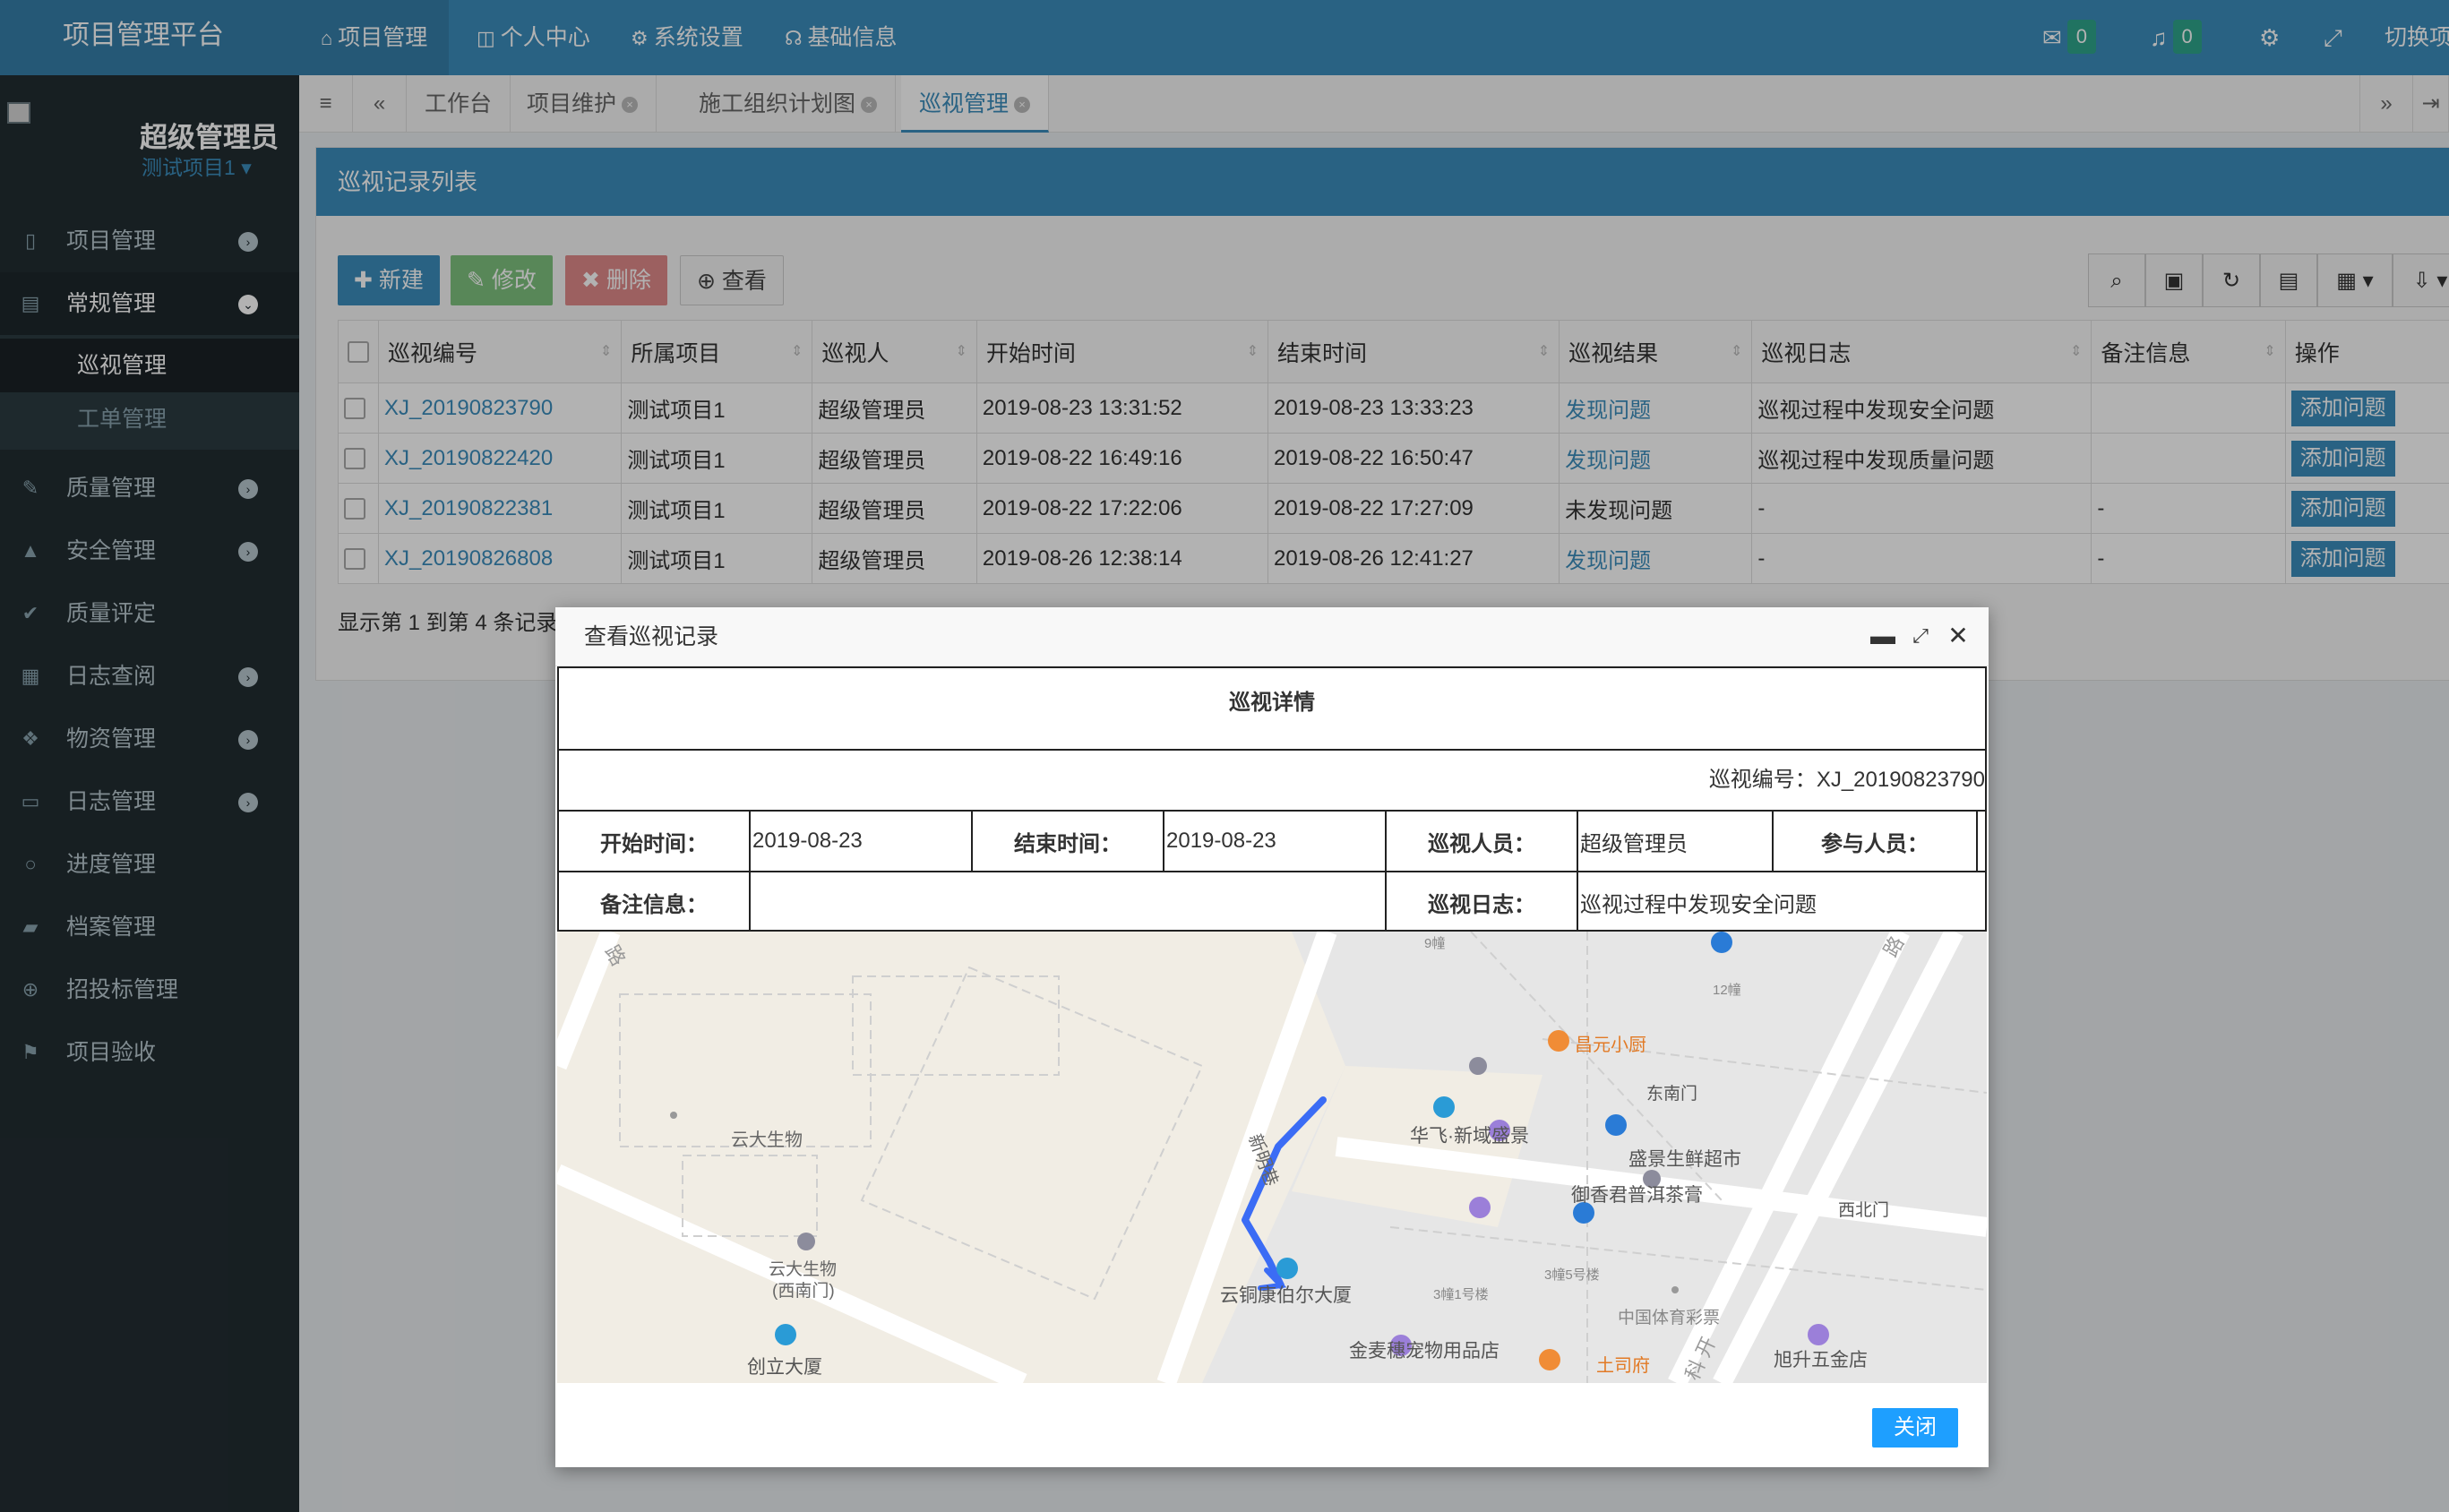  What do you see at coordinates (1482, 902) in the screenshot?
I see `log-label: 巡视日志：` at bounding box center [1482, 902].